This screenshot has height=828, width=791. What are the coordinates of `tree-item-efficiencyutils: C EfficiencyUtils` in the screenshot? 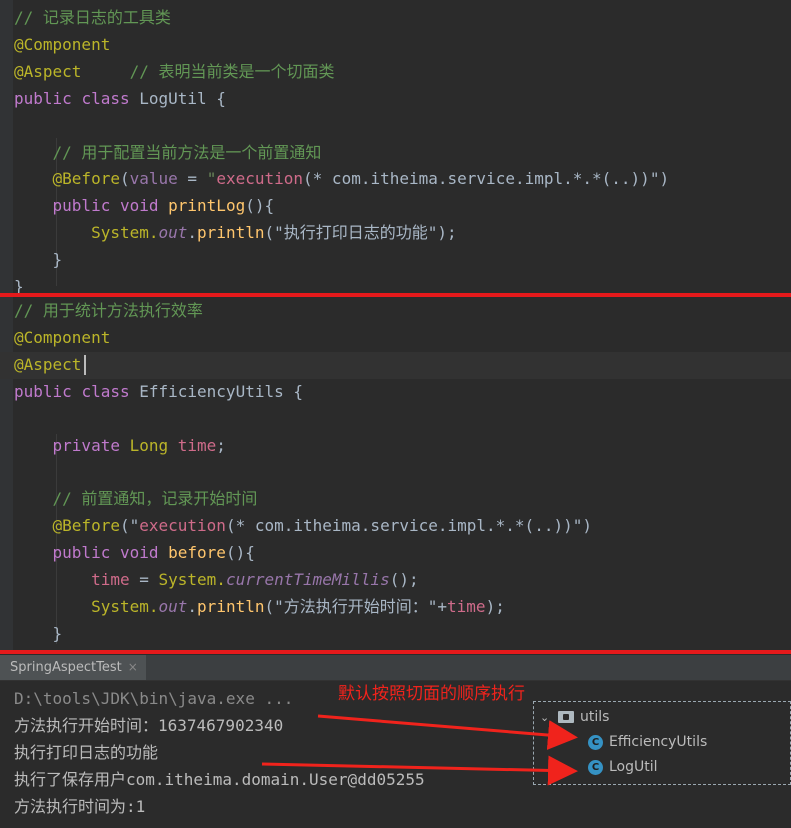 It's located at (647, 742).